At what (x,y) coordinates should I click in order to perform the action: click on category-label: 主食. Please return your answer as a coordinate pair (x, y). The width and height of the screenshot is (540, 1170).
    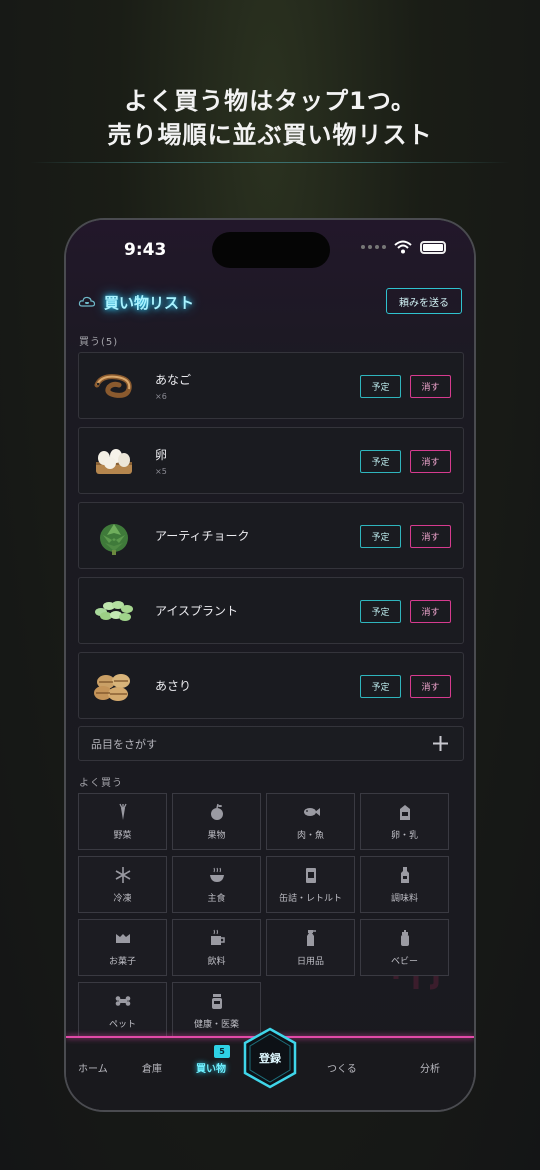
    Looking at the image, I should click on (216, 898).